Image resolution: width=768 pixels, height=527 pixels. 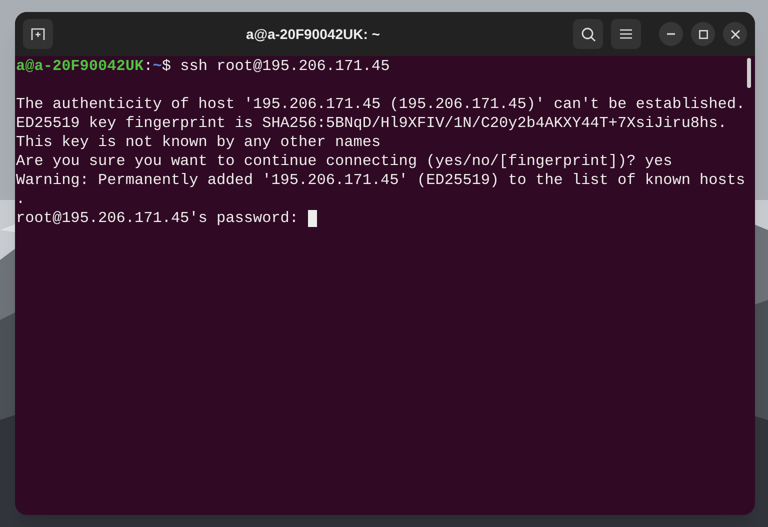 I want to click on command-text: $ ssh root@195.206.171.45, so click(x=276, y=66).